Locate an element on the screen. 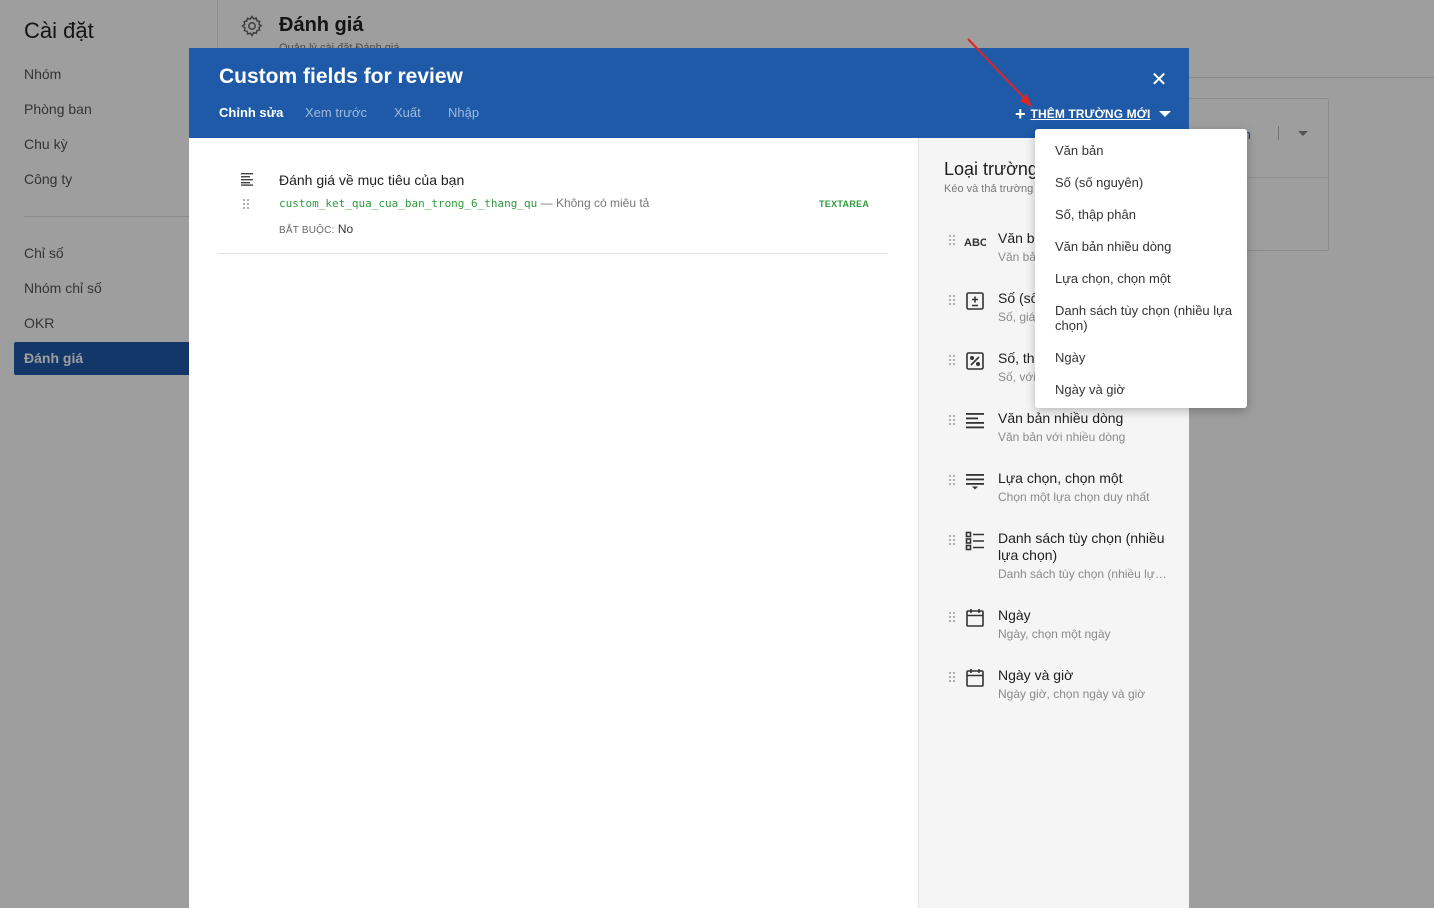 The image size is (1434, 908). svg-text: ABC is located at coordinates (975, 243).